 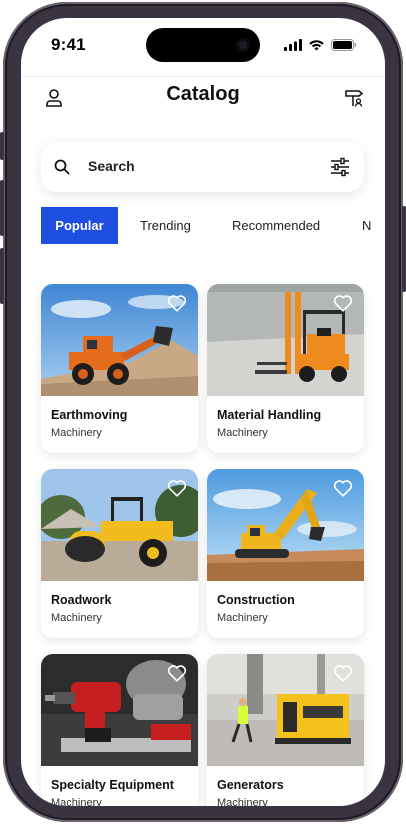 What do you see at coordinates (340, 167) in the screenshot?
I see `filter-sliders-icon` at bounding box center [340, 167].